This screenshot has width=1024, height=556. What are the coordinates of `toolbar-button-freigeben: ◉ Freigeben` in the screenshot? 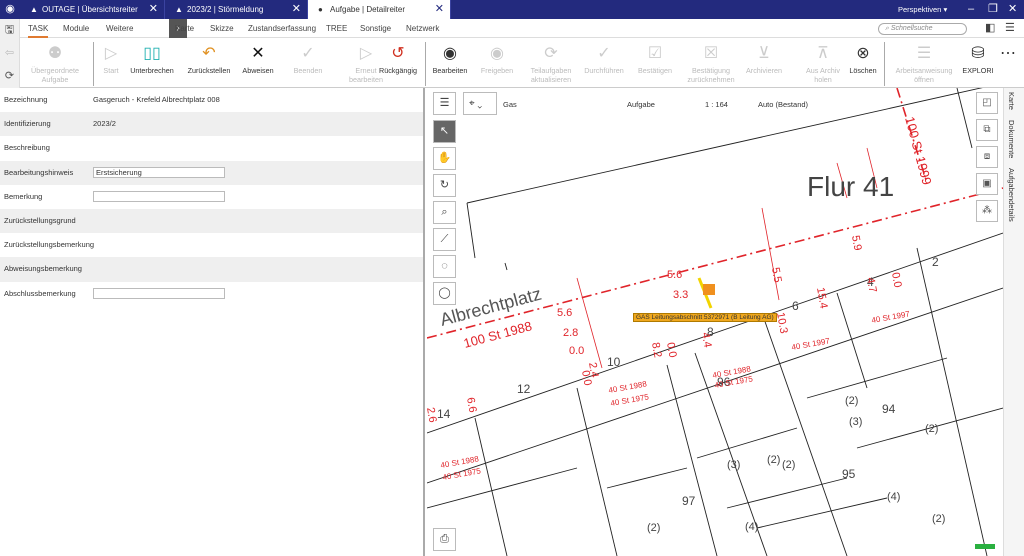 It's located at (497, 63).